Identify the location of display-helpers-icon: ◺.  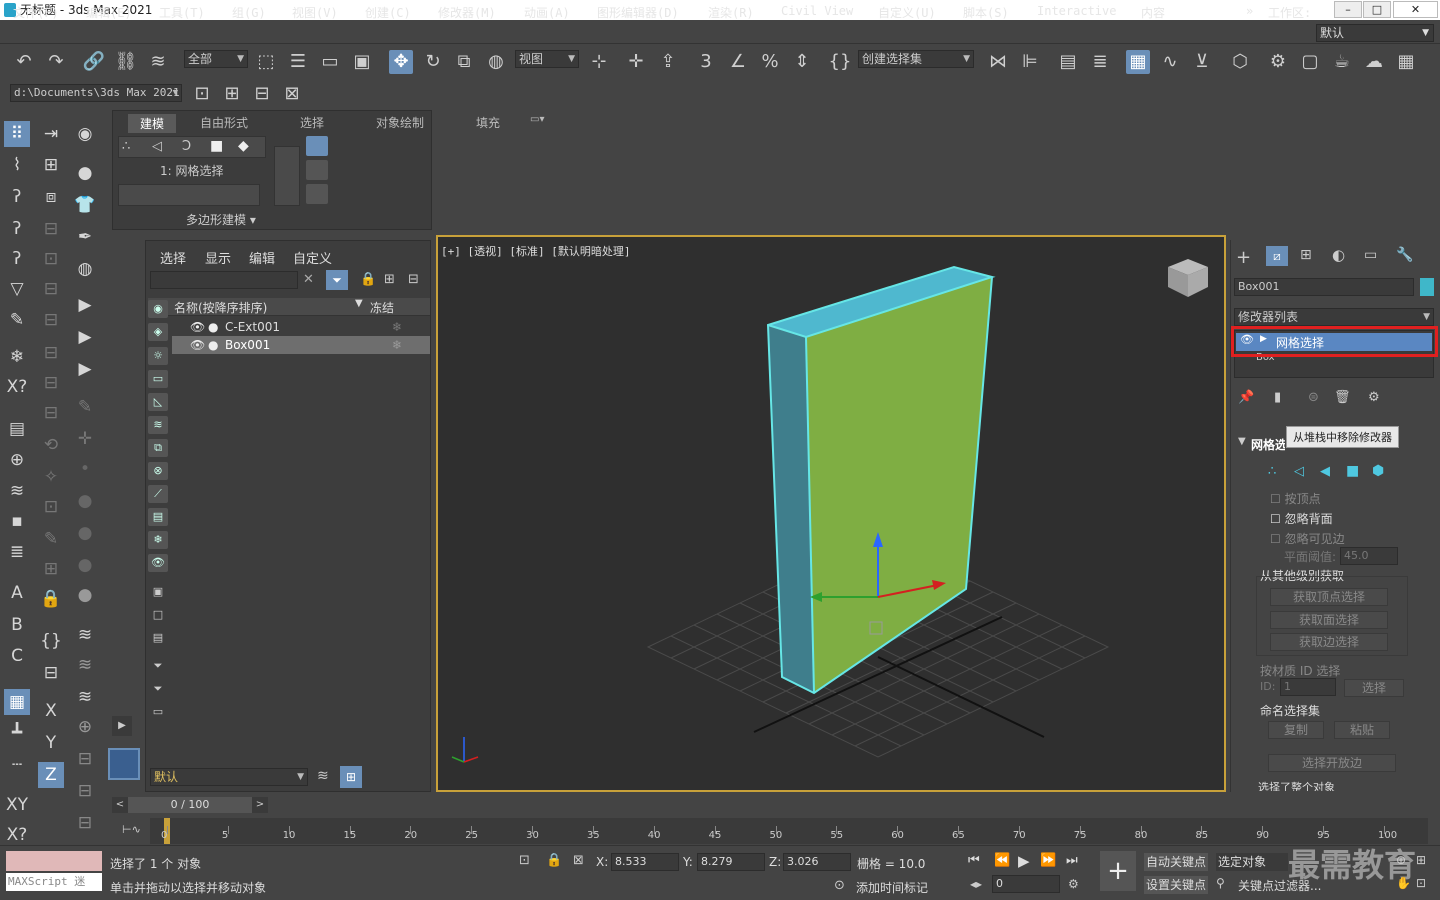
(158, 402).